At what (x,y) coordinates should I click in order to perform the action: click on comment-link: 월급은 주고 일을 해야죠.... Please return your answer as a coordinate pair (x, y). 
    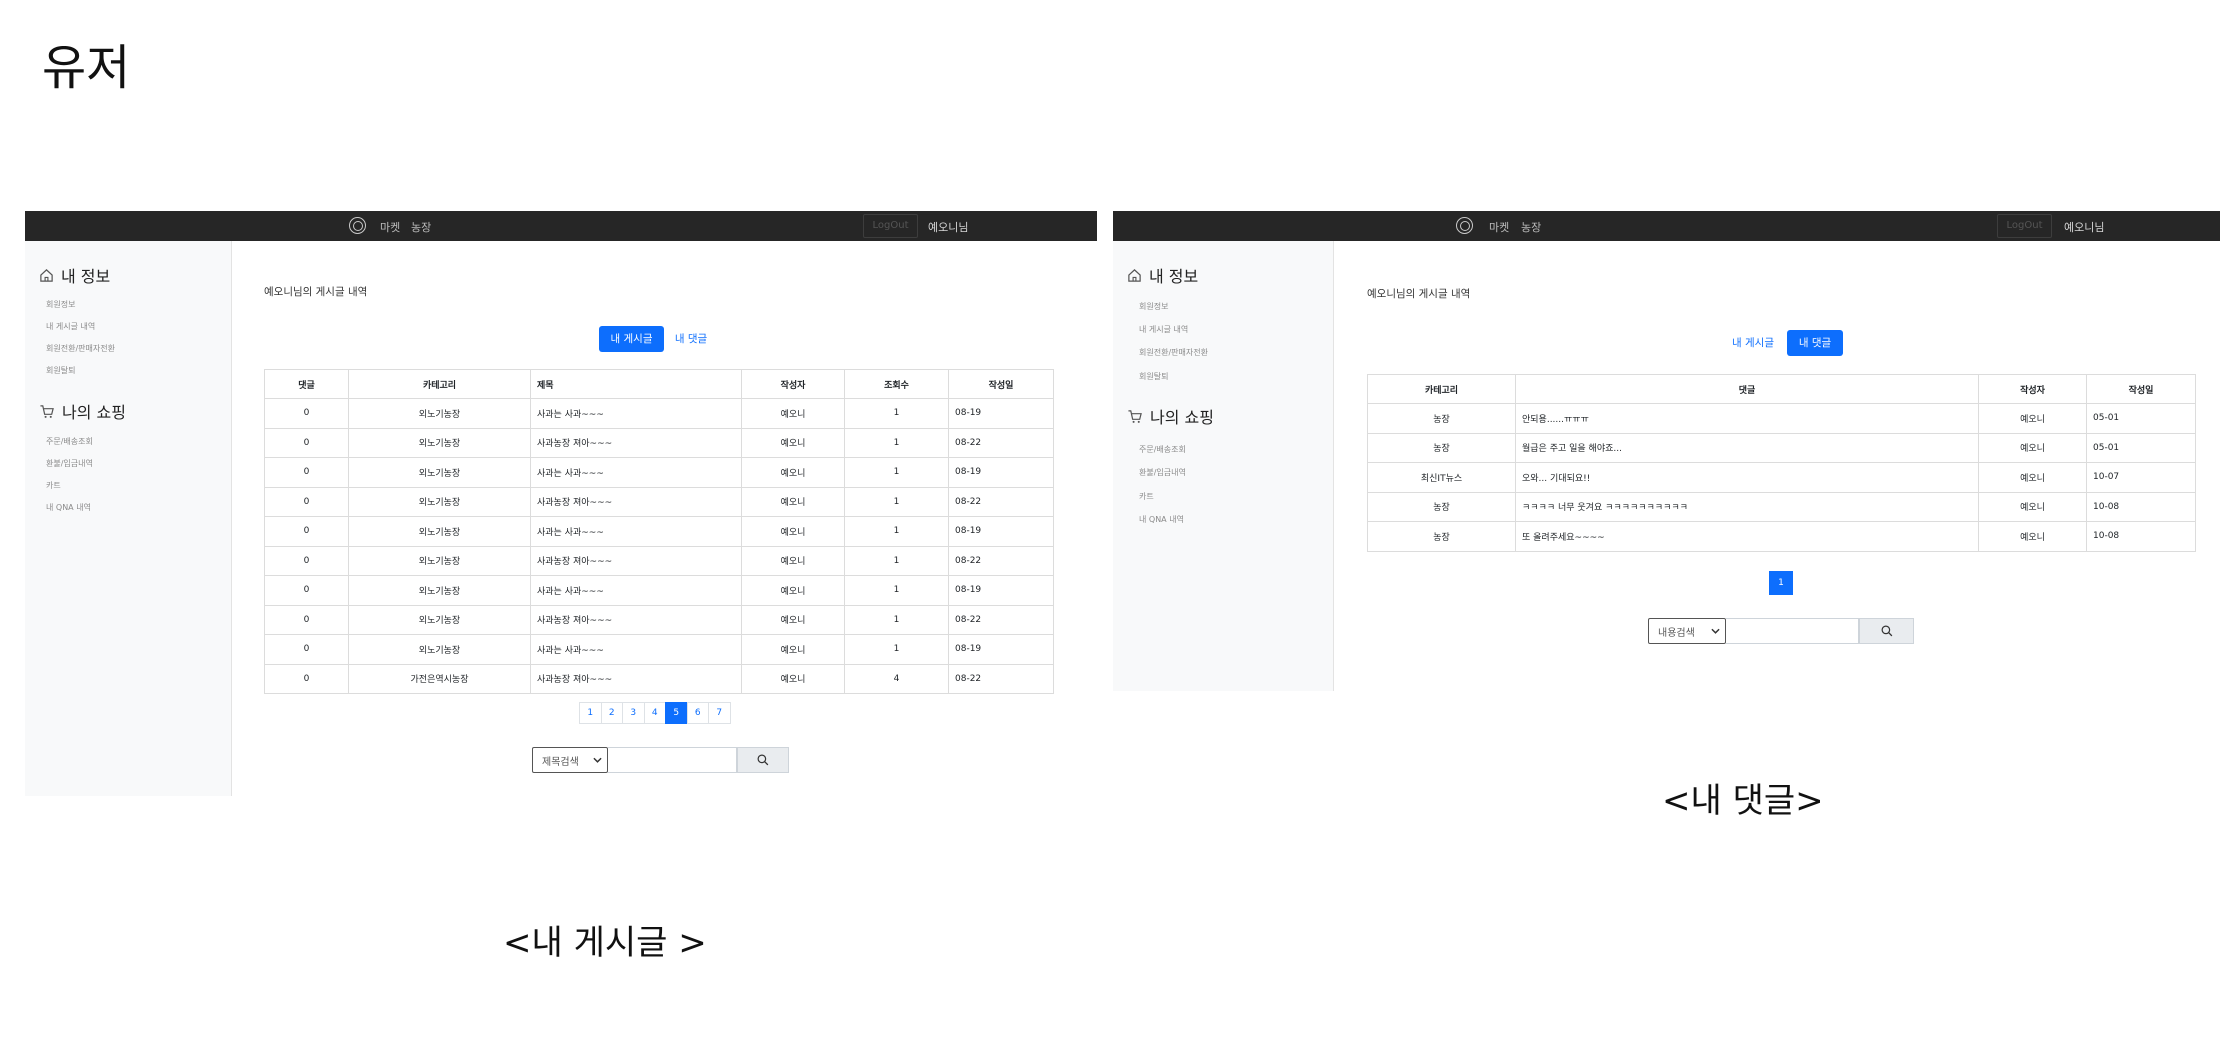
    Looking at the image, I should click on (1747, 447).